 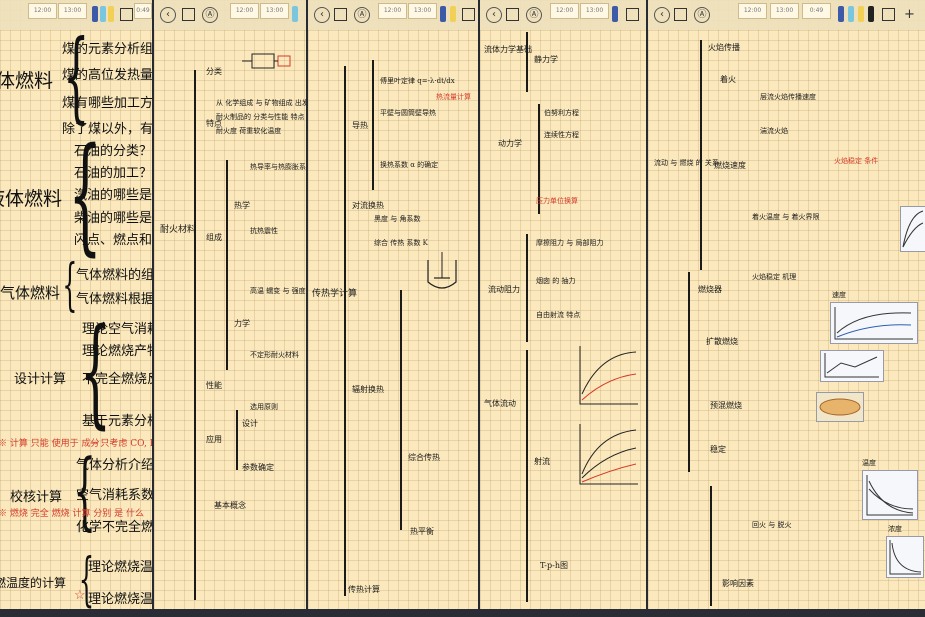 I want to click on check-red-note: → 只考虑 CO, H₂, CH₄, so click(x=121, y=444).